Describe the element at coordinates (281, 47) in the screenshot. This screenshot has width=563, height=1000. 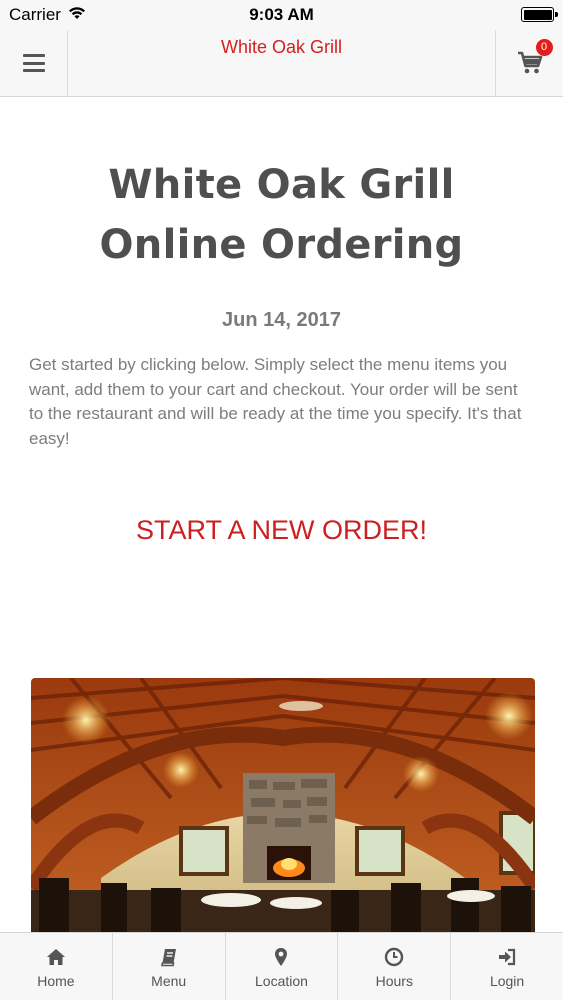
I see `nav-title: White Oak Grill` at that location.